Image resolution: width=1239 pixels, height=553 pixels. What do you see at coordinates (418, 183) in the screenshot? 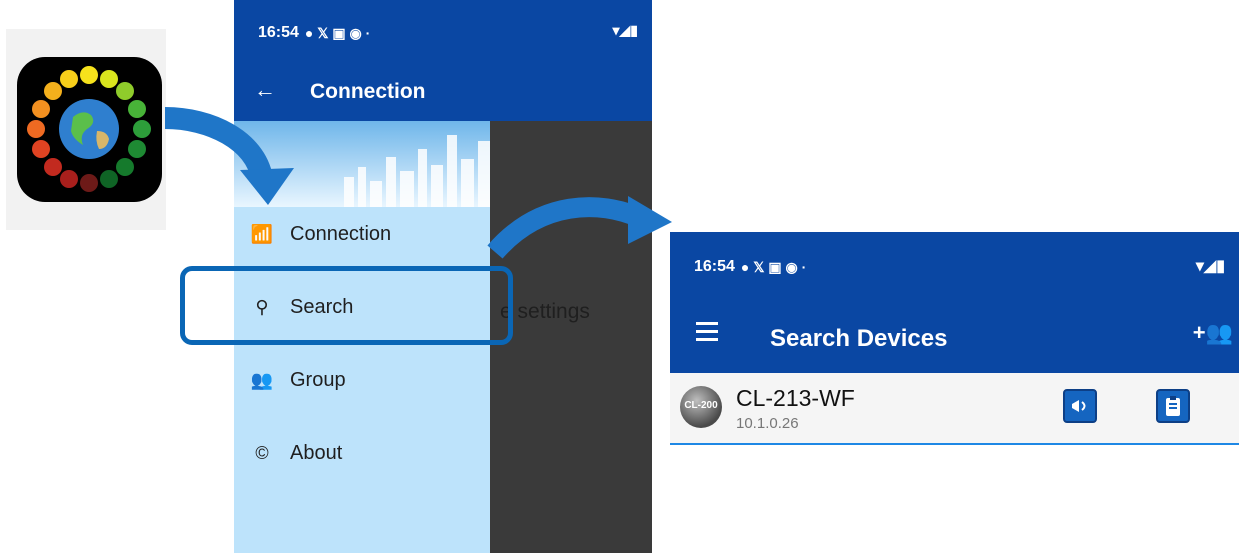
I see `flow-arrows` at bounding box center [418, 183].